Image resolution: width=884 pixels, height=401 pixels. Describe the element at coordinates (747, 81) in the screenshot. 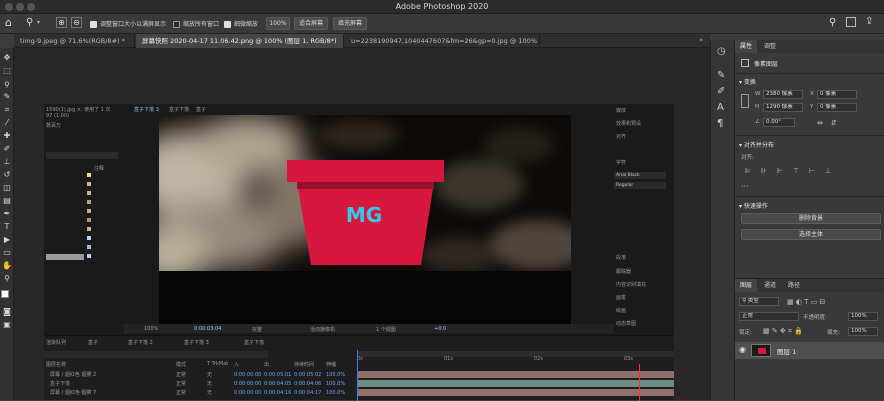

I see `transform-section: ▾ 变换` at that location.